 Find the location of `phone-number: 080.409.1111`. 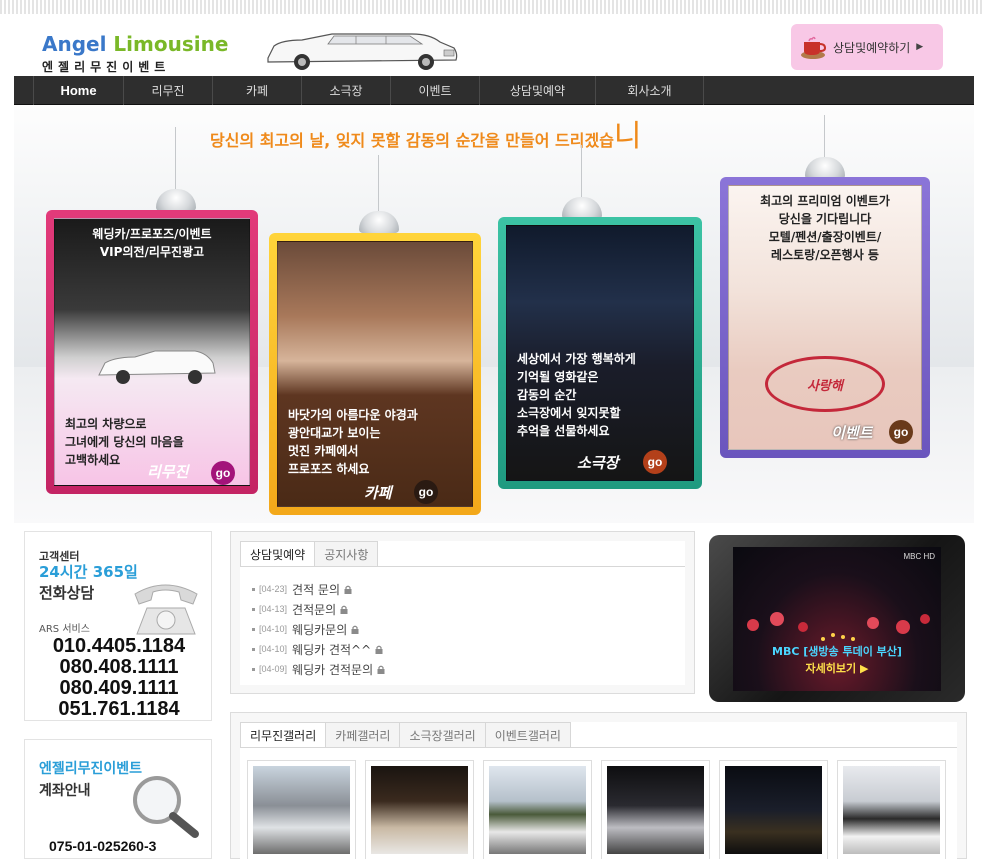

phone-number: 080.409.1111 is located at coordinates (119, 688).